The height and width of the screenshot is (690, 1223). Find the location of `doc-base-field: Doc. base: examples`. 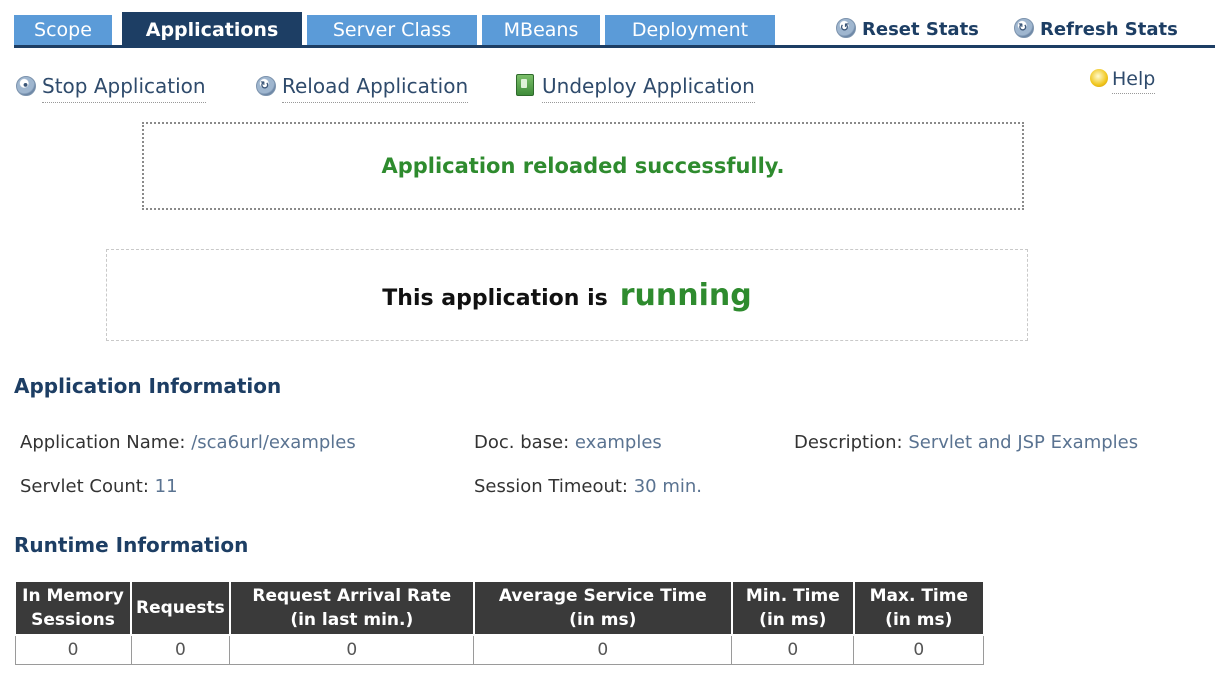

doc-base-field: Doc. base: examples is located at coordinates (568, 442).